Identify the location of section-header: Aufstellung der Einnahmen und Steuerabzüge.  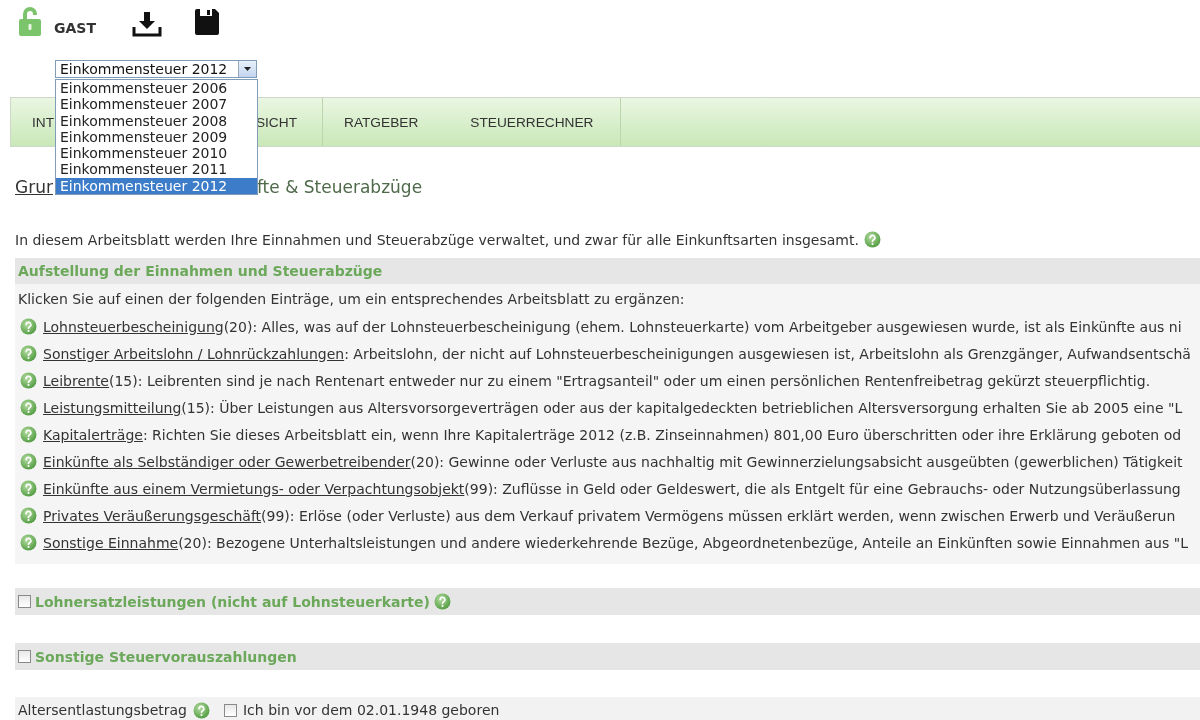
(607, 271).